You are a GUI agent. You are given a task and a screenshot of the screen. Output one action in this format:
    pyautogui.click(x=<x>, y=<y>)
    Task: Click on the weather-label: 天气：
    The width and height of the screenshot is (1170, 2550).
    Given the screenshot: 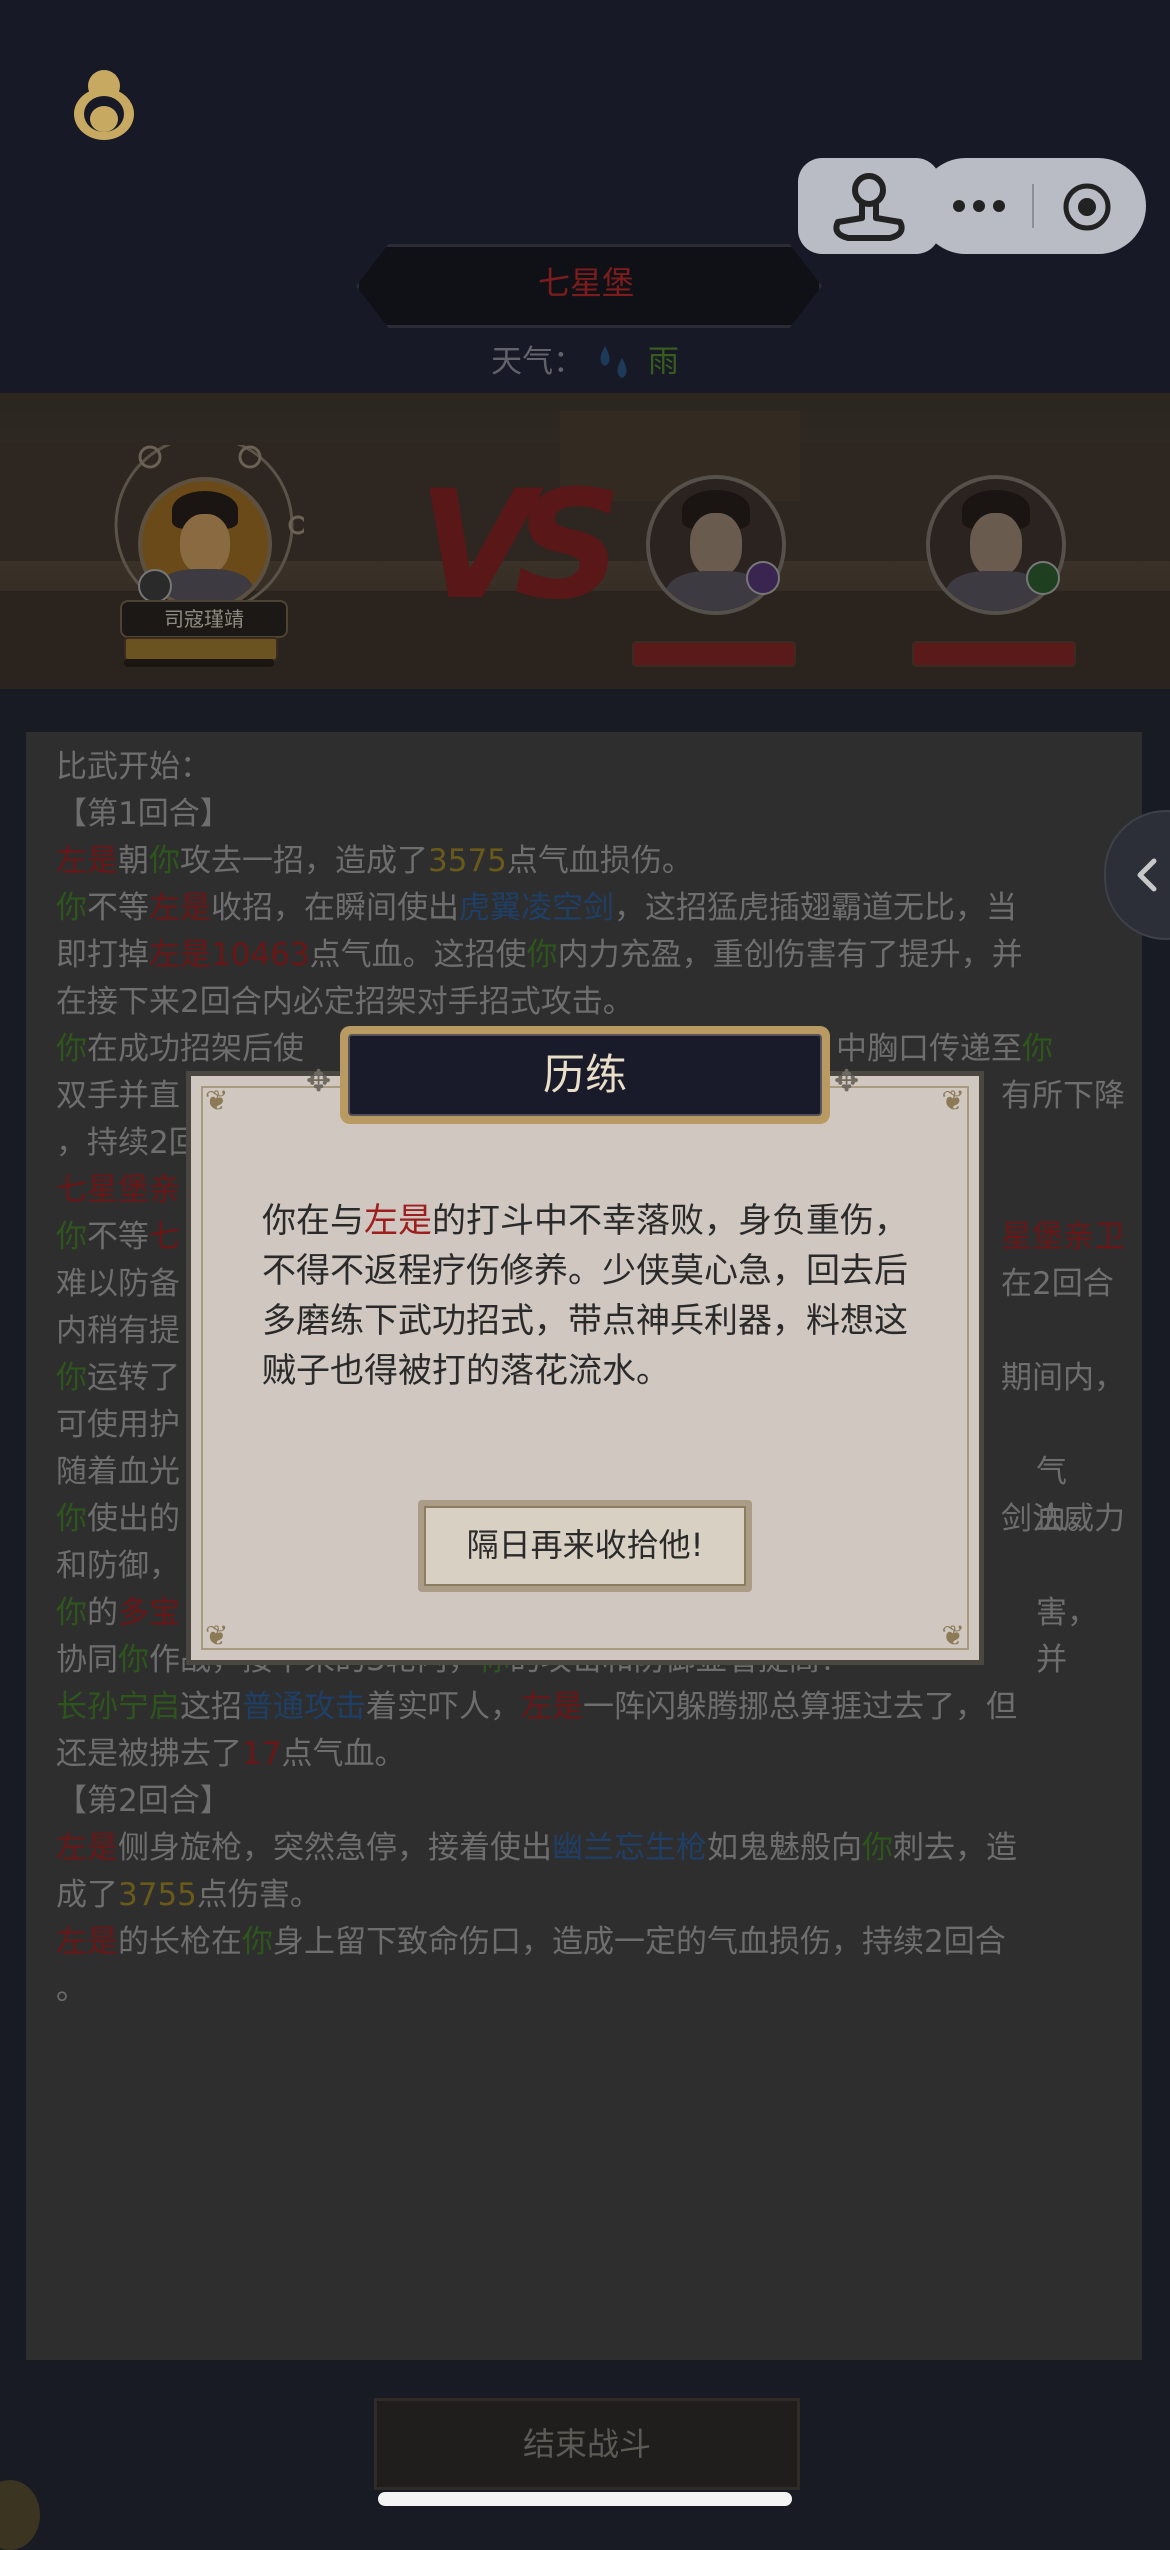 What is the action you would take?
    pyautogui.click(x=538, y=362)
    